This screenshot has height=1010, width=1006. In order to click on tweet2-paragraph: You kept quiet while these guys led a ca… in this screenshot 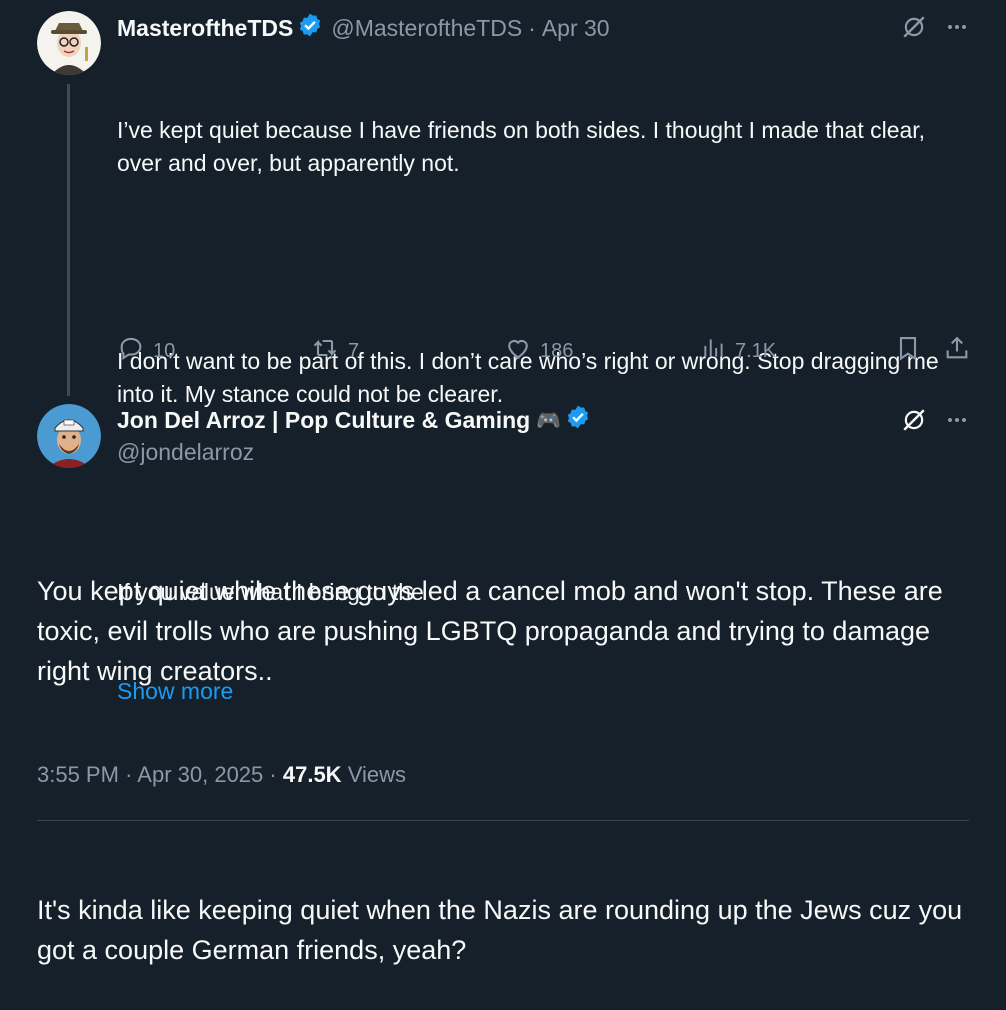, I will do `click(494, 631)`.